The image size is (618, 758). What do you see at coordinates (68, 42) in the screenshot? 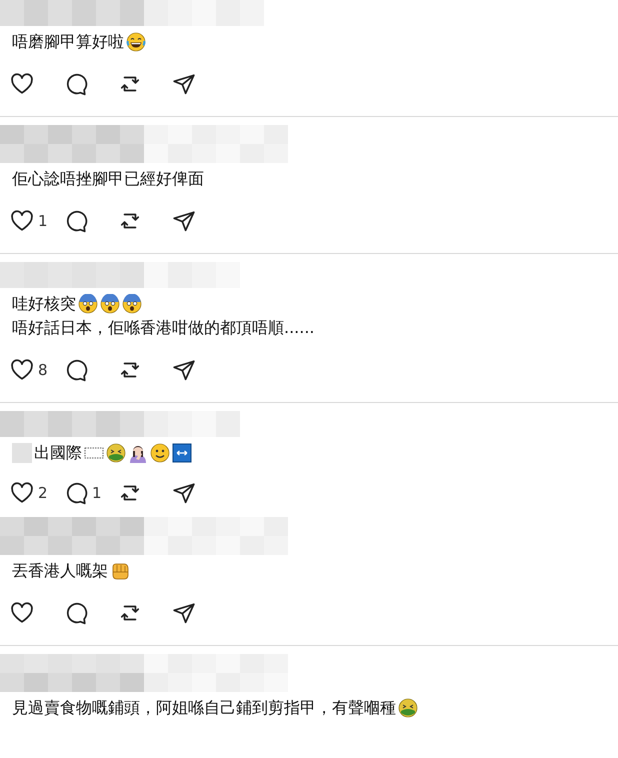
I see `comment-text: 唔磨腳甲算好啦` at bounding box center [68, 42].